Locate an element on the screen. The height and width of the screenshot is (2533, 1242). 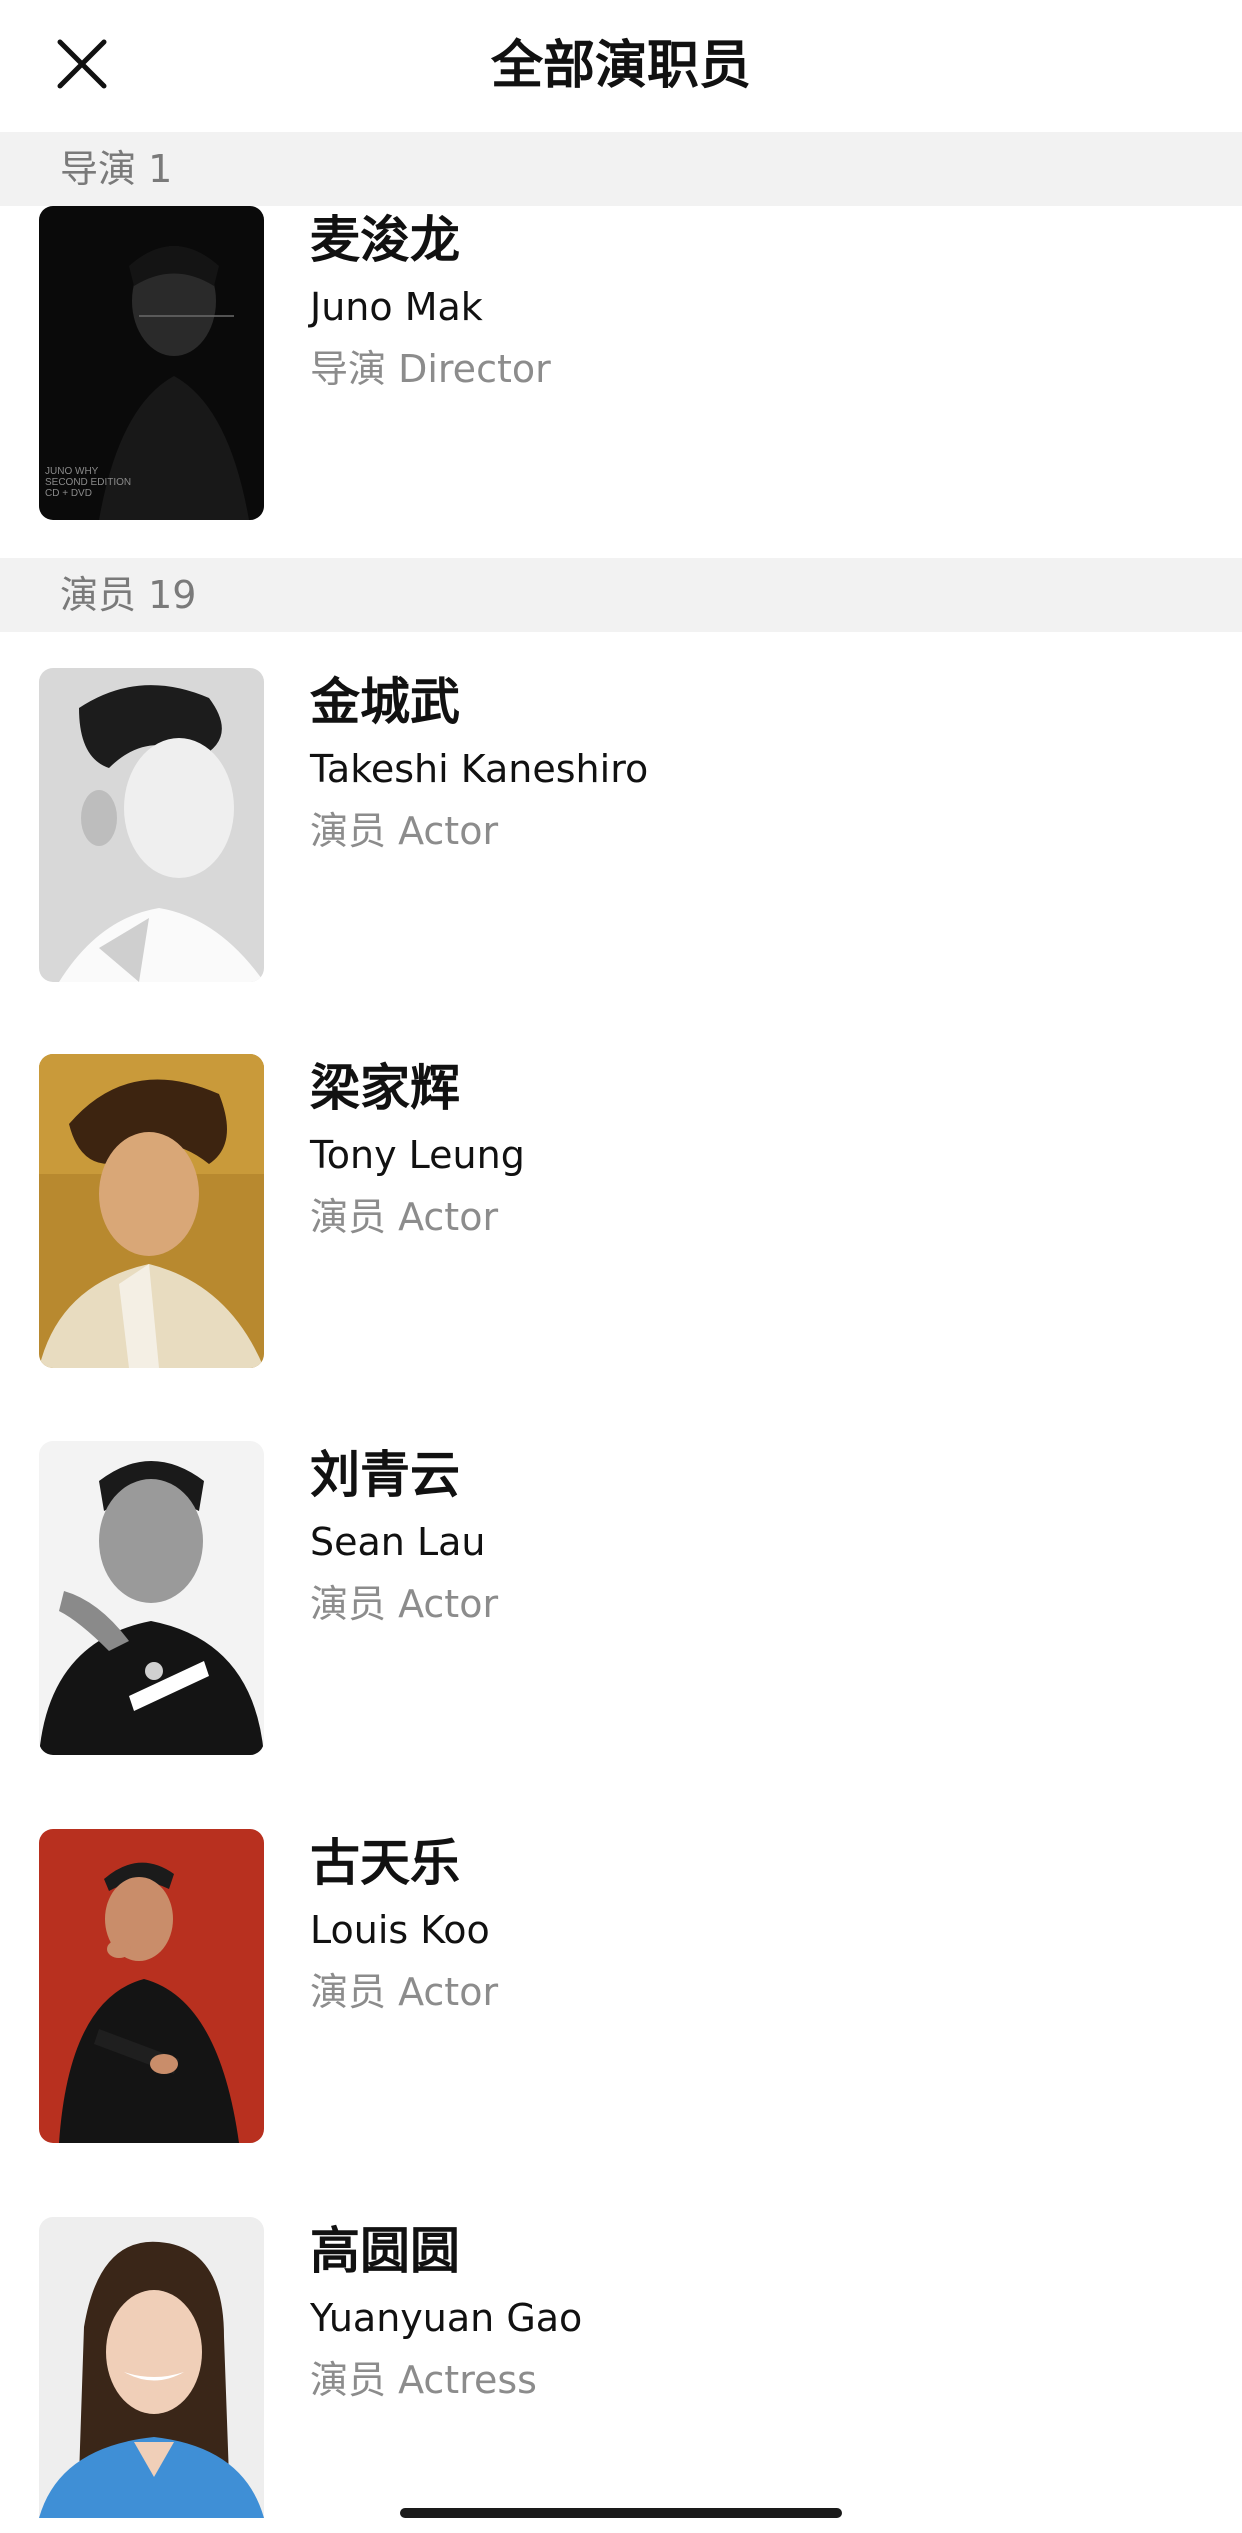
top-bar: 全部演职员 is located at coordinates (621, 66).